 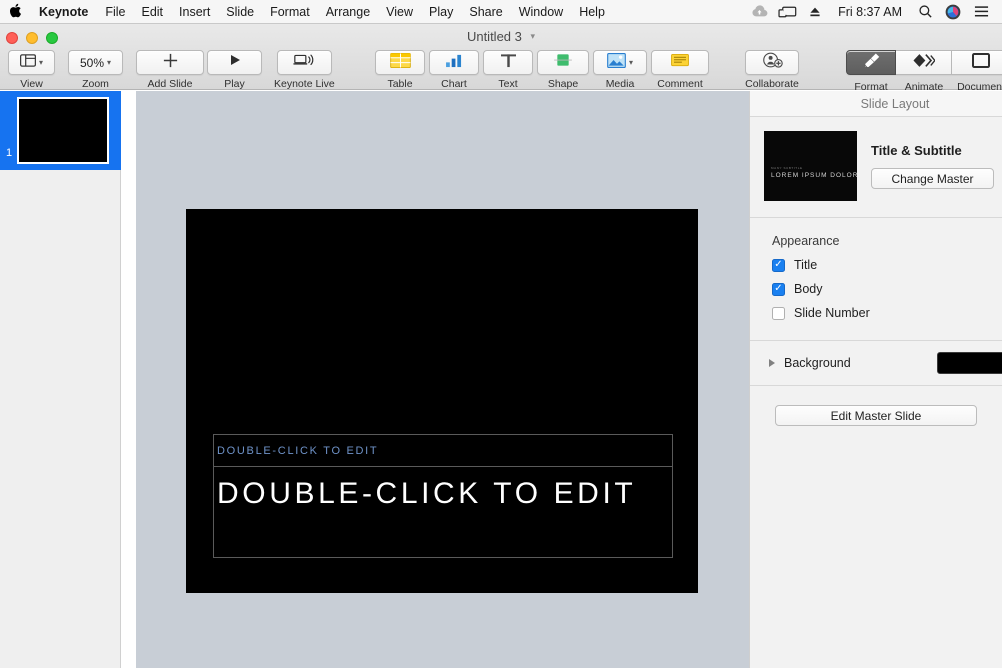 I want to click on collaborate-person-icon, so click(x=772, y=62).